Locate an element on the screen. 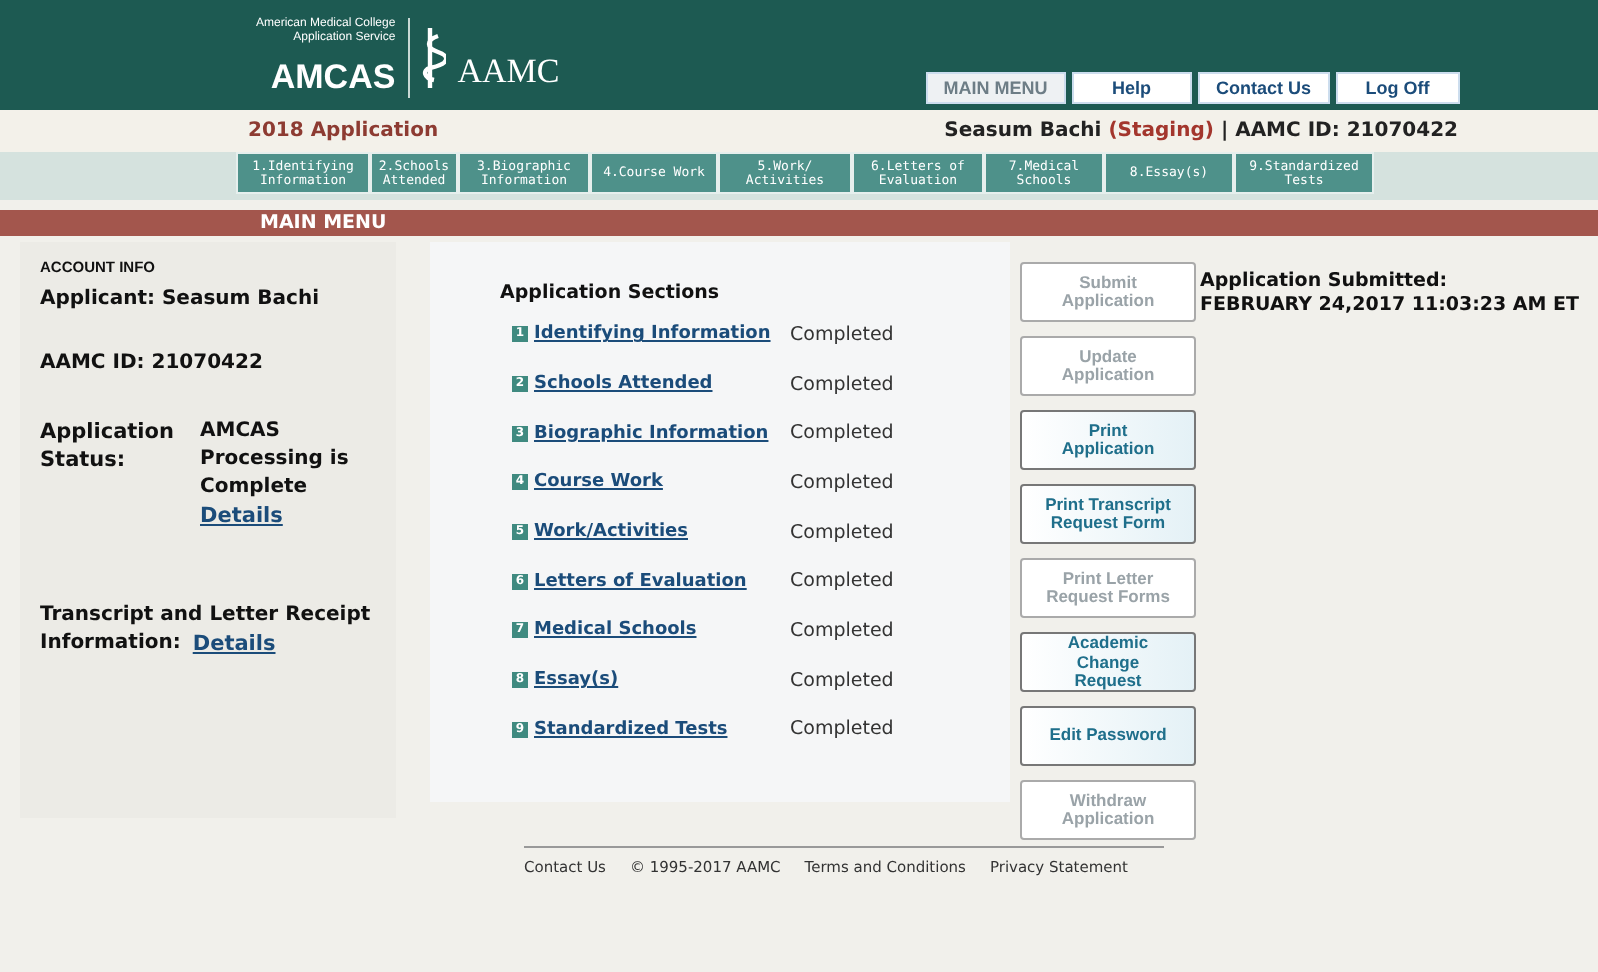 The width and height of the screenshot is (1598, 972). application-year: 2018 Application is located at coordinates (343, 131).